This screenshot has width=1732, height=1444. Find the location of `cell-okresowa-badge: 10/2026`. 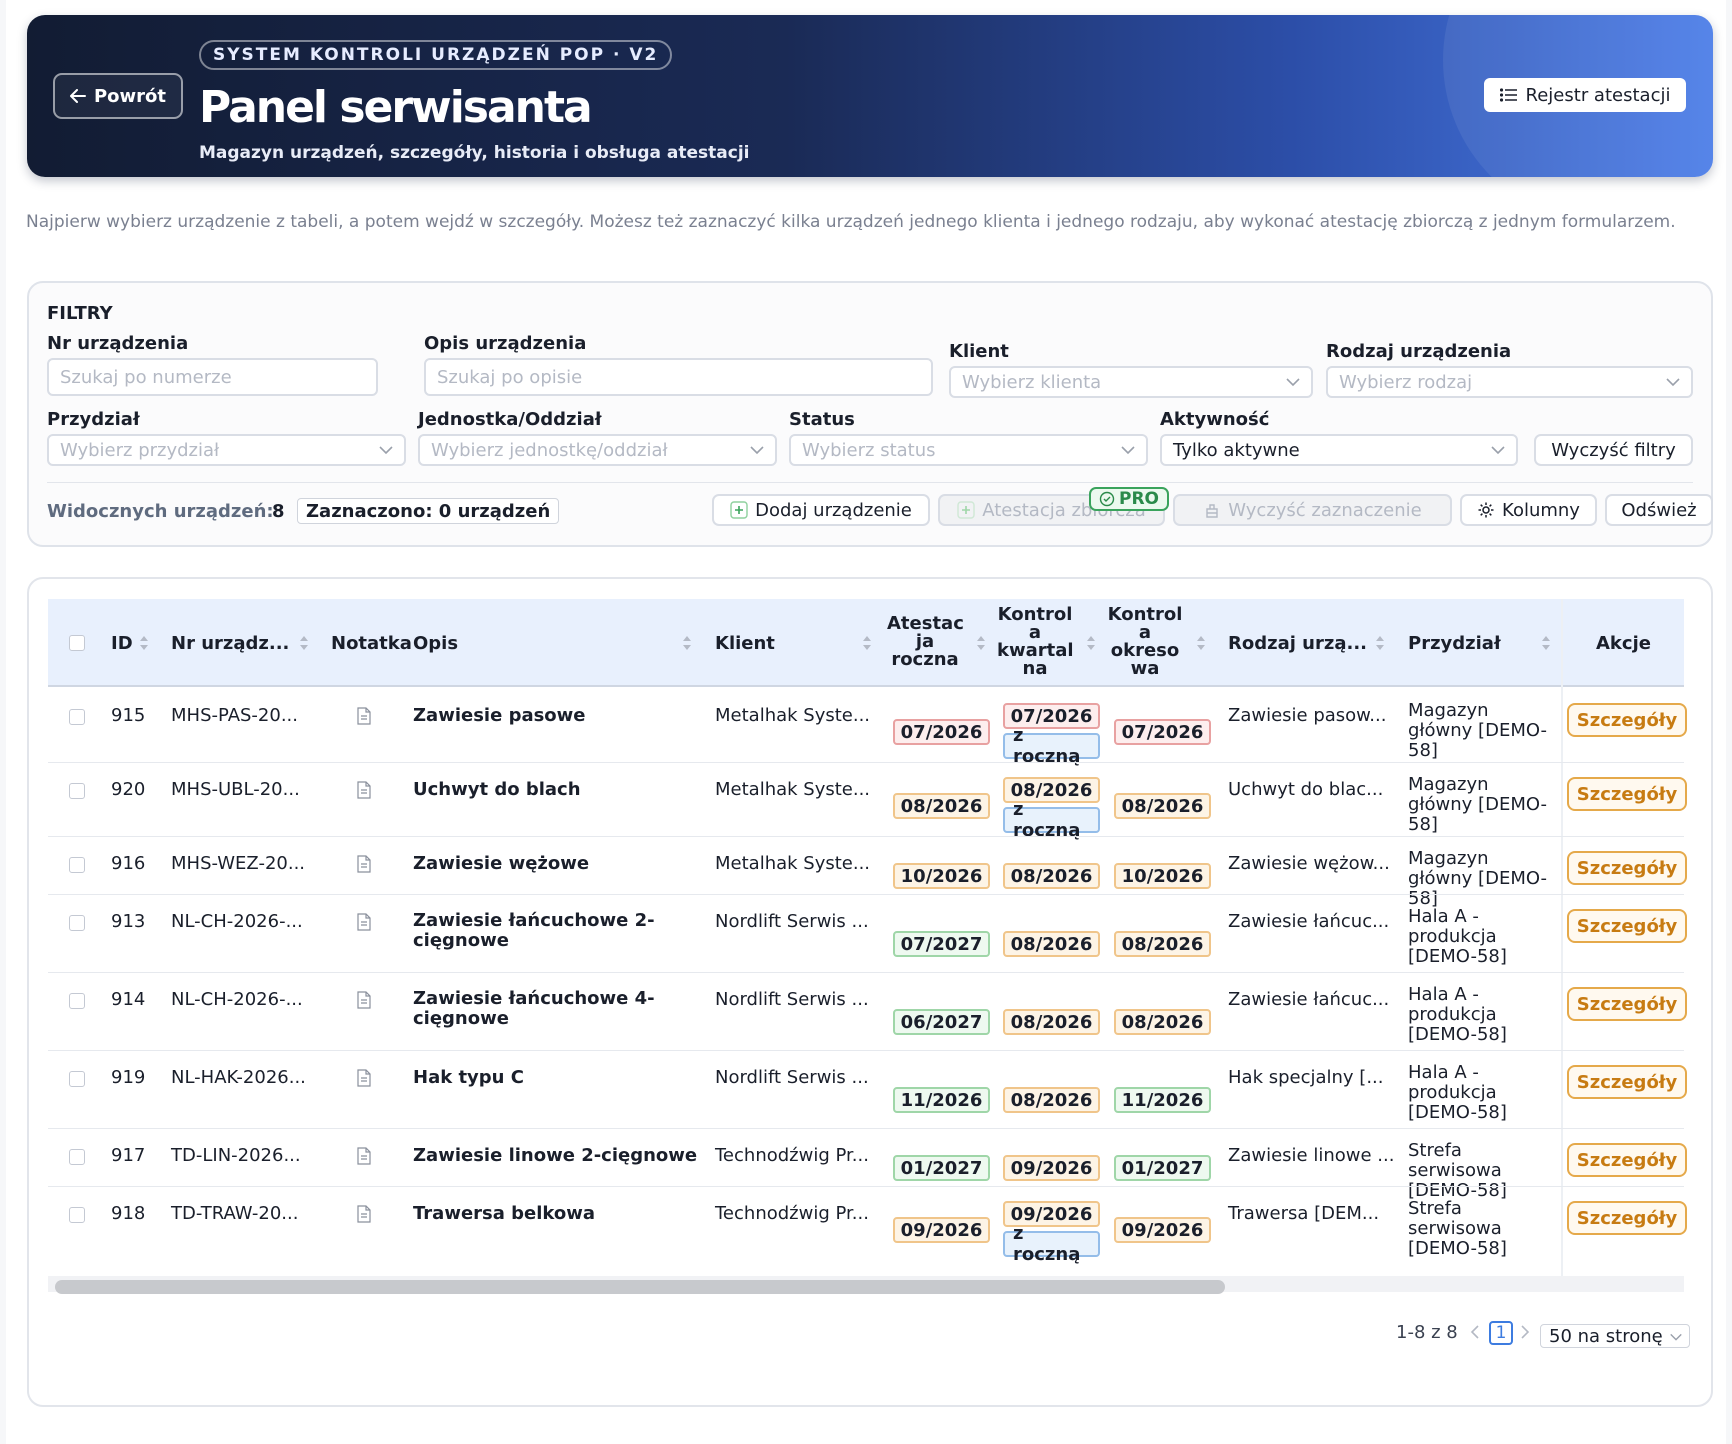

cell-okresowa-badge: 10/2026 is located at coordinates (1162, 876).